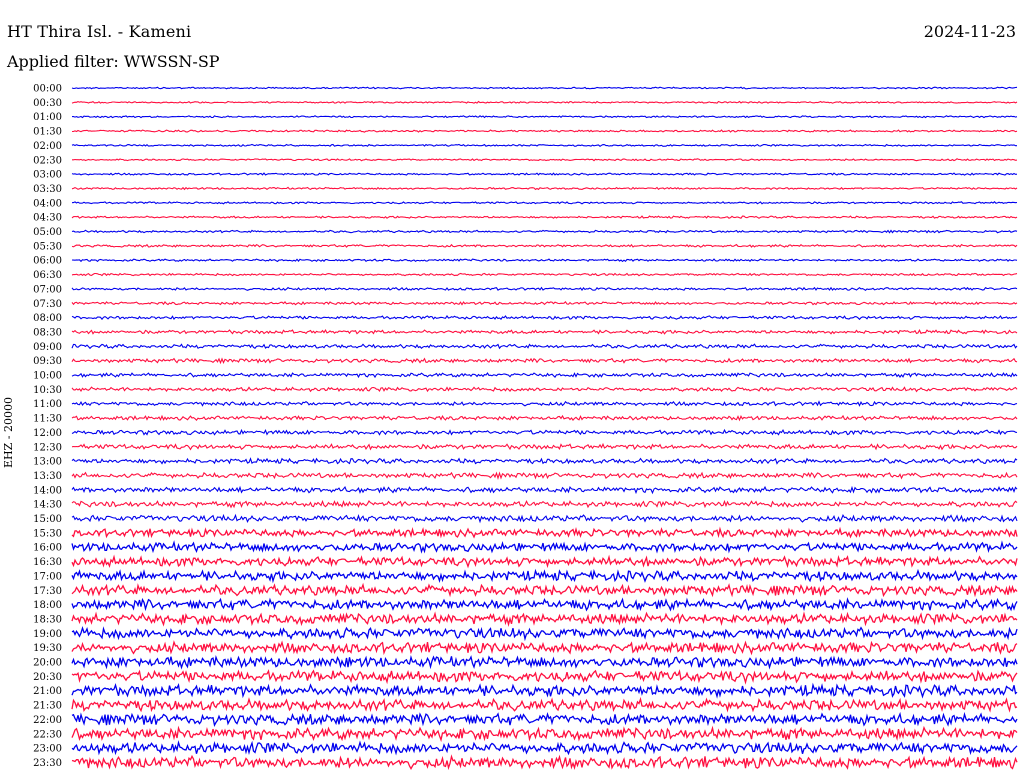 The height and width of the screenshot is (780, 1024). What do you see at coordinates (47, 404) in the screenshot?
I see `time-tick-label: 11:00` at bounding box center [47, 404].